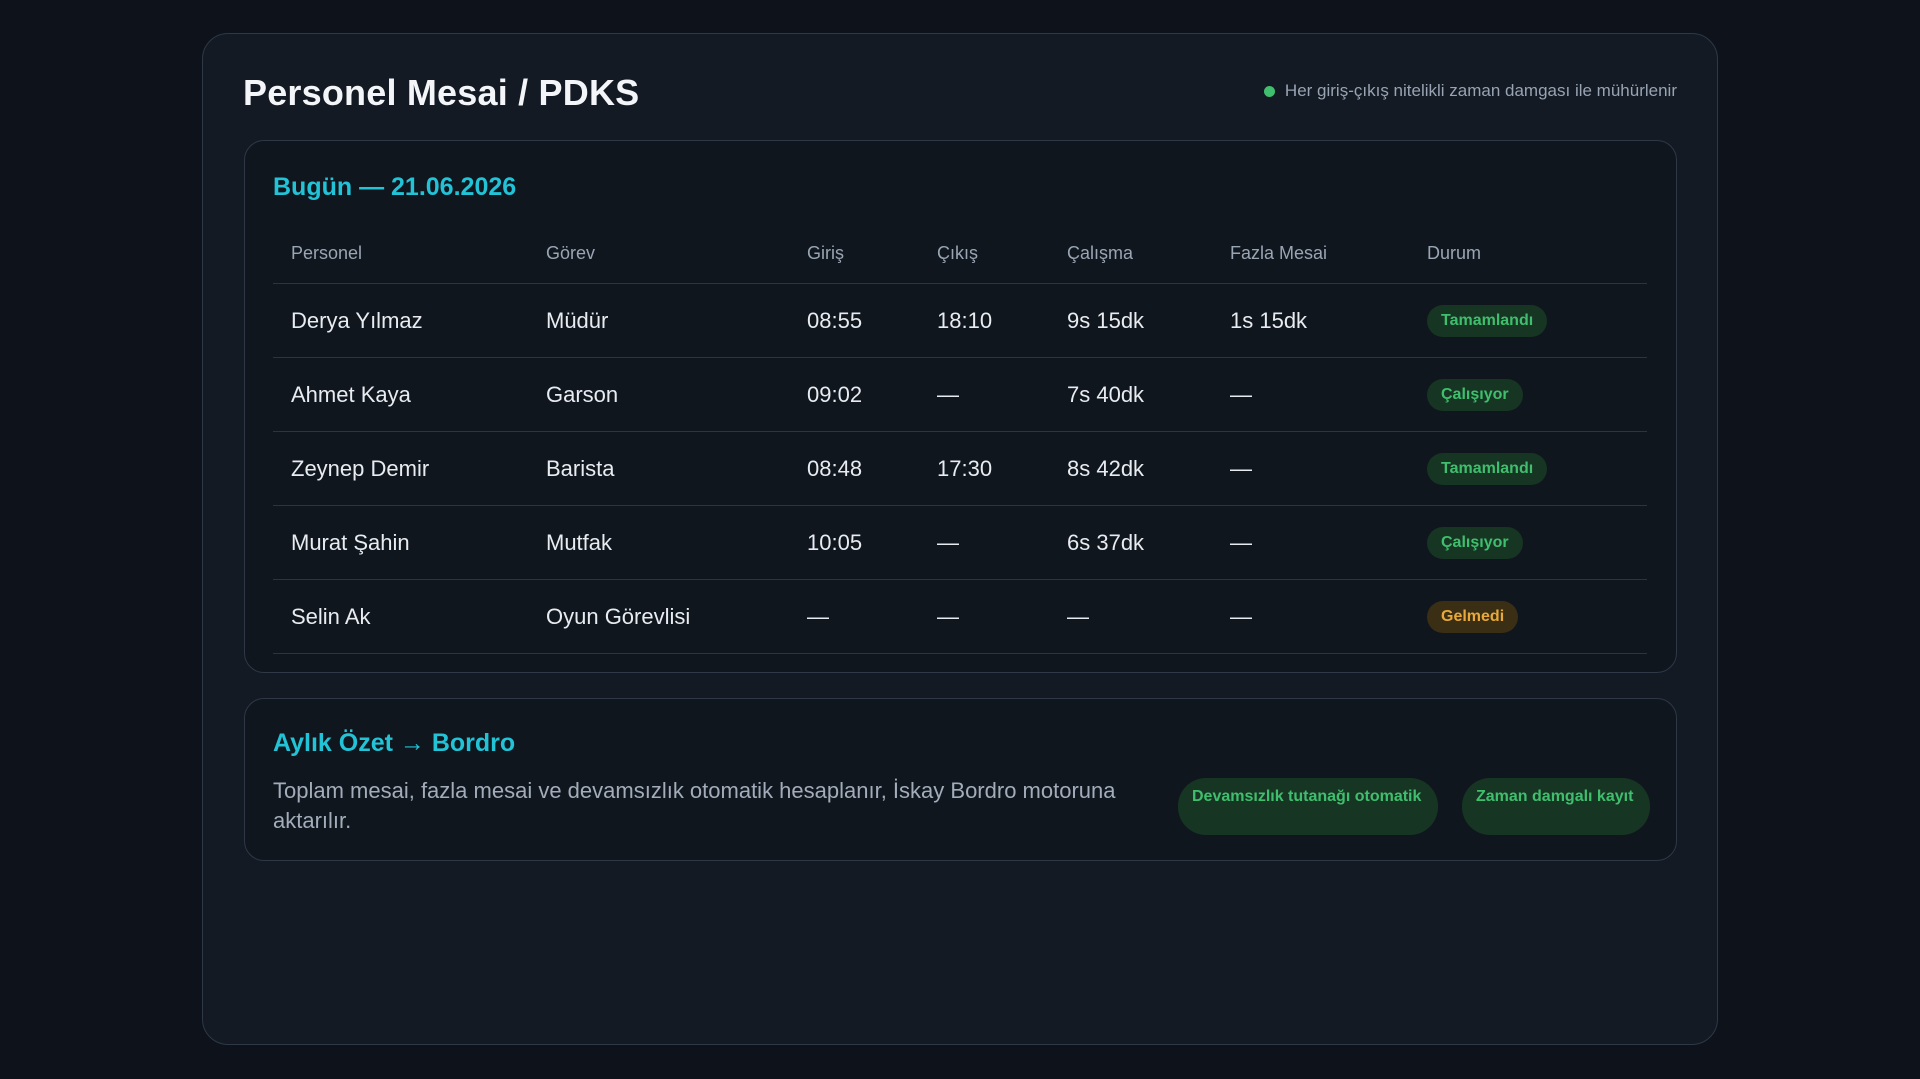  What do you see at coordinates (658, 616) in the screenshot?
I see `employee-role: Oyun Görevlisi` at bounding box center [658, 616].